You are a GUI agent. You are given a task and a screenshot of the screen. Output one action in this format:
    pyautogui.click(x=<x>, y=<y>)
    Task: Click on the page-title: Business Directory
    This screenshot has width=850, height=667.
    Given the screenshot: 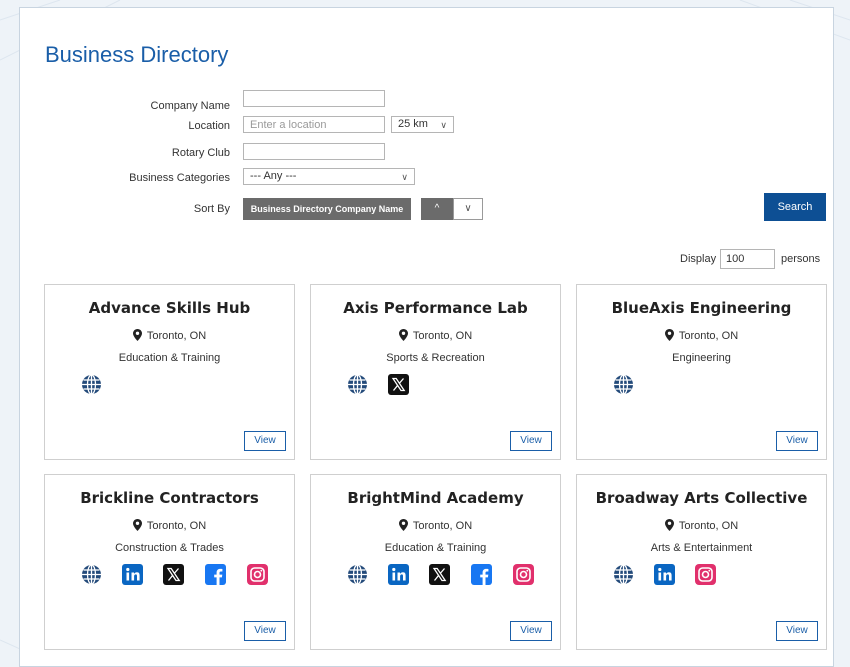 What is the action you would take?
    pyautogui.click(x=137, y=54)
    